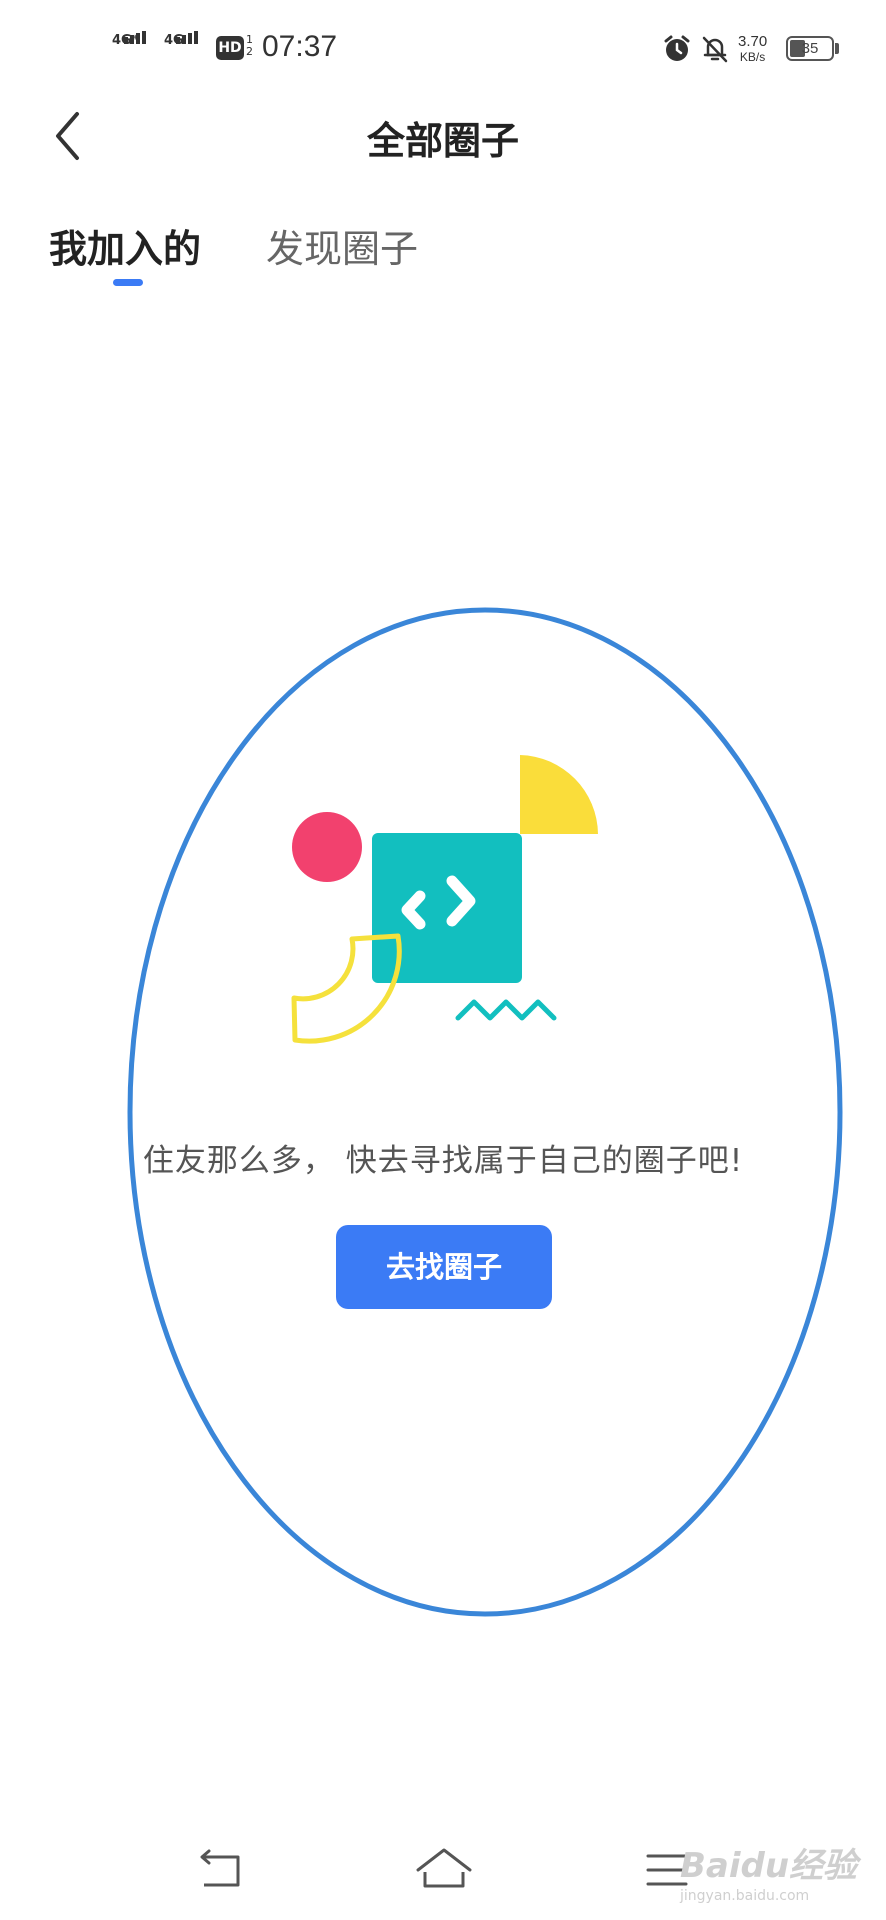 This screenshot has width=886, height=1920. Describe the element at coordinates (300, 46) in the screenshot. I see `status-time: 07:37` at that location.